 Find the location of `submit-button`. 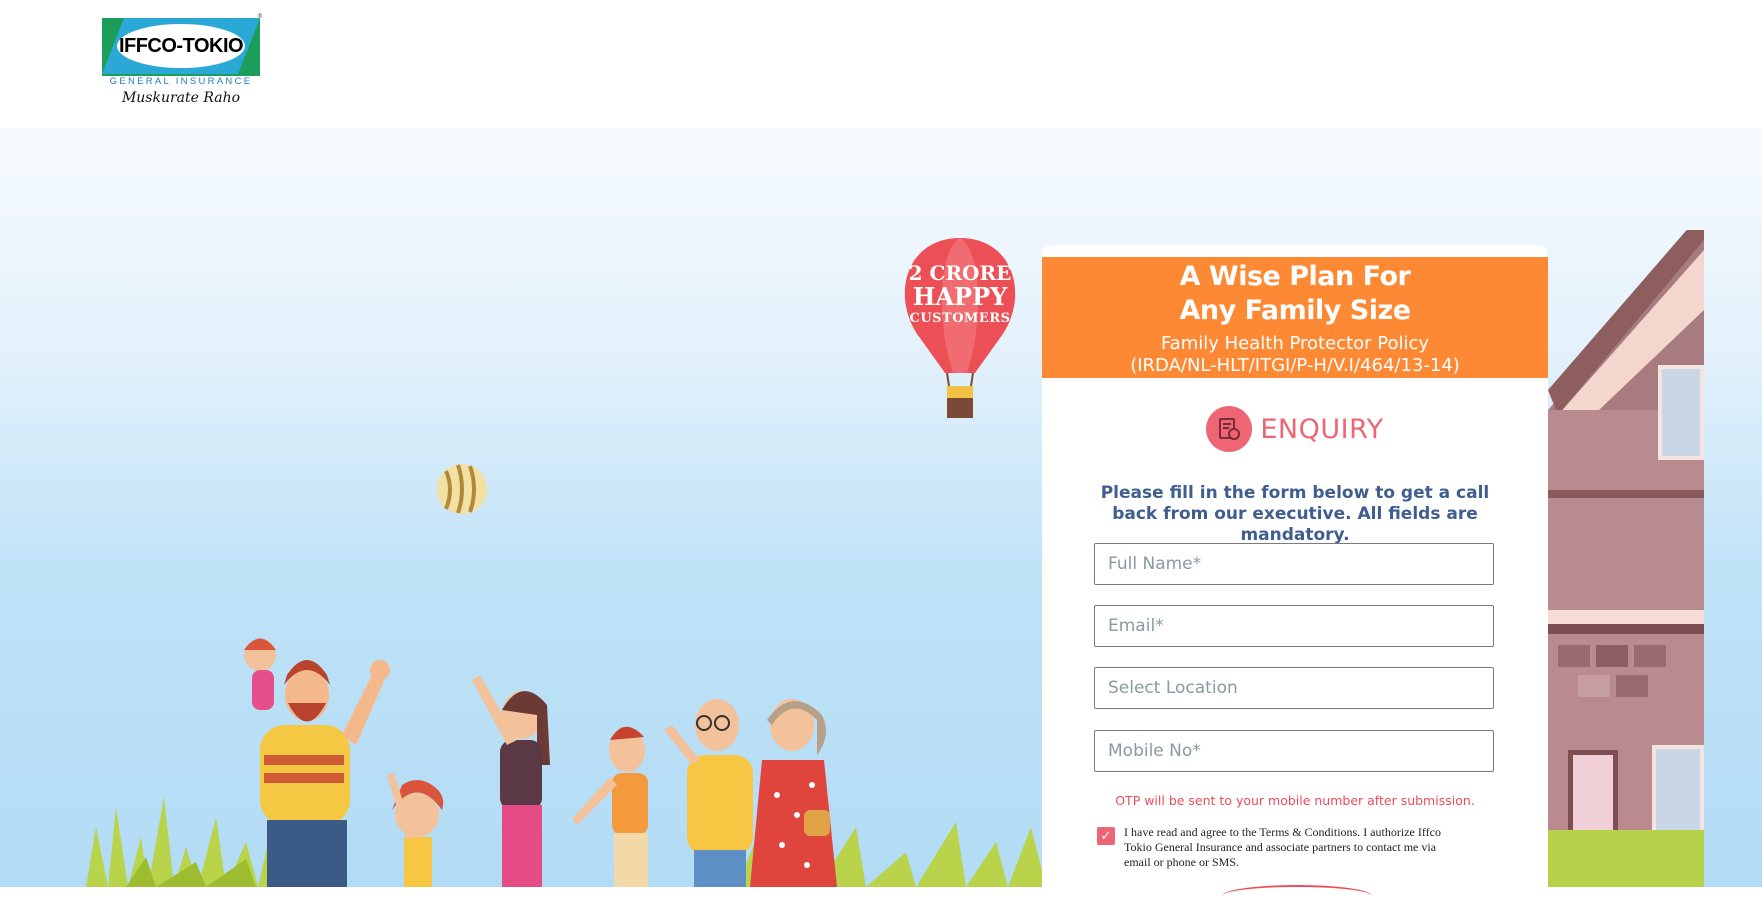

submit-button is located at coordinates (1297, 895).